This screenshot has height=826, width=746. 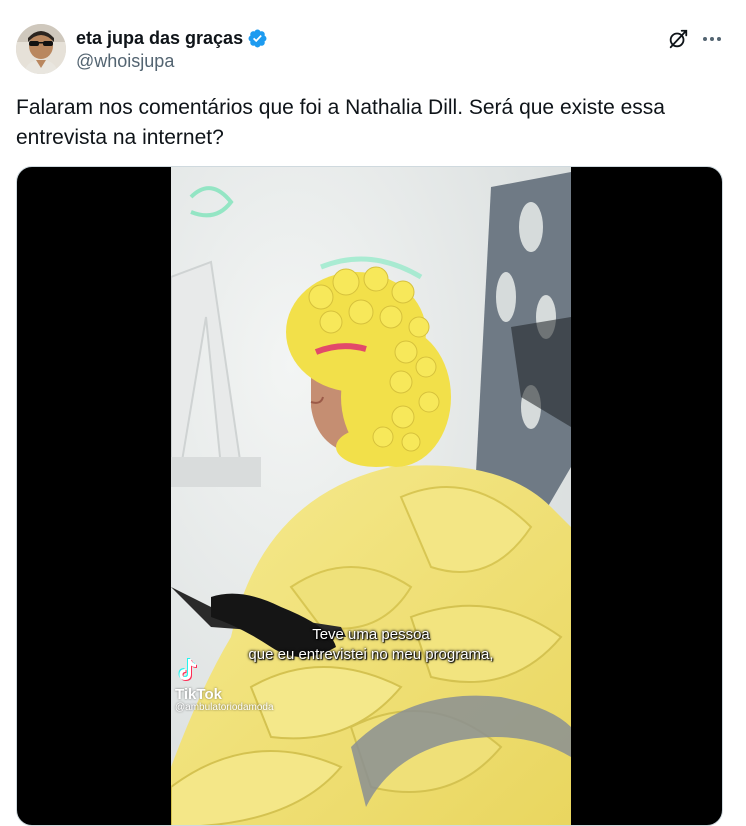 I want to click on video-subtitle-line-2: que eu entrevistei no meu programa,, so click(x=371, y=654).